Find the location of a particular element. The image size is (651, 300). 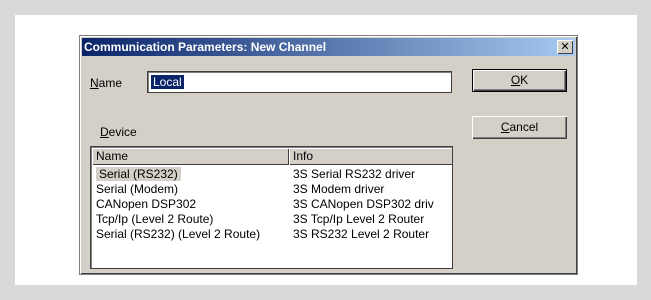

device-info: 3S CANopen DSP302 driv is located at coordinates (363, 204).